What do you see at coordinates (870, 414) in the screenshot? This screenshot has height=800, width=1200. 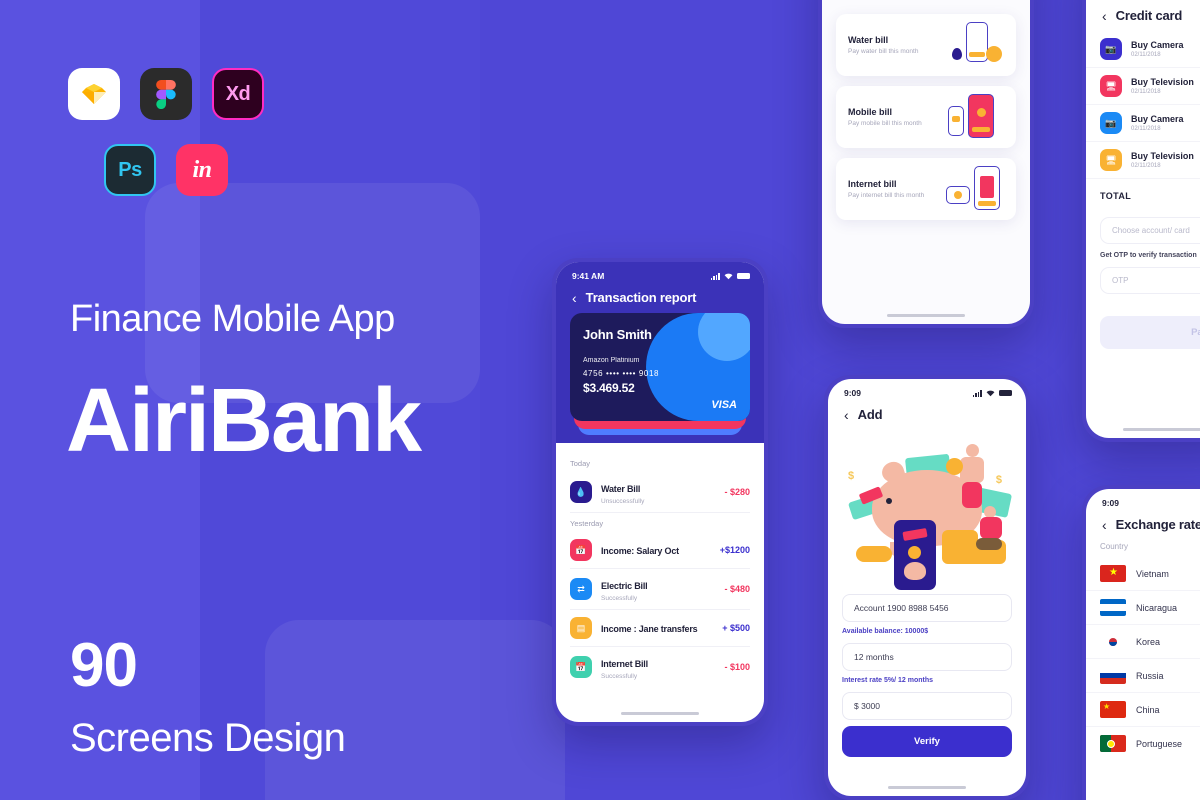 I see `add-title: Add` at bounding box center [870, 414].